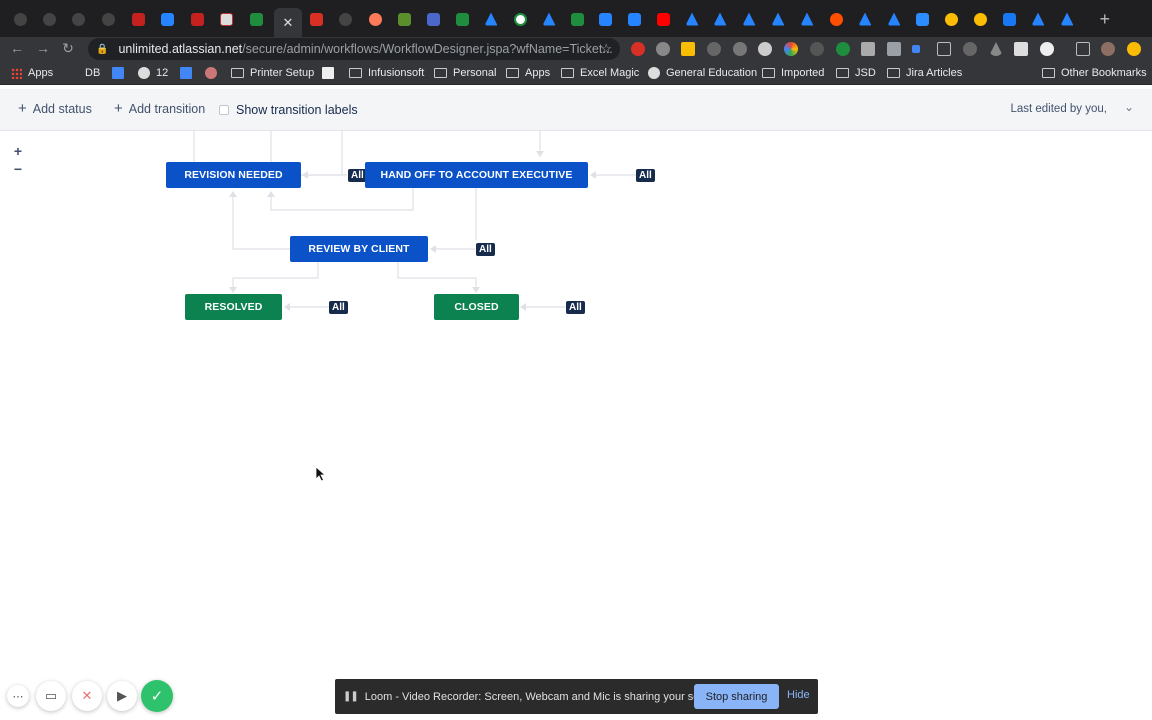  I want to click on bookmark-apps: Apps, so click(32, 73).